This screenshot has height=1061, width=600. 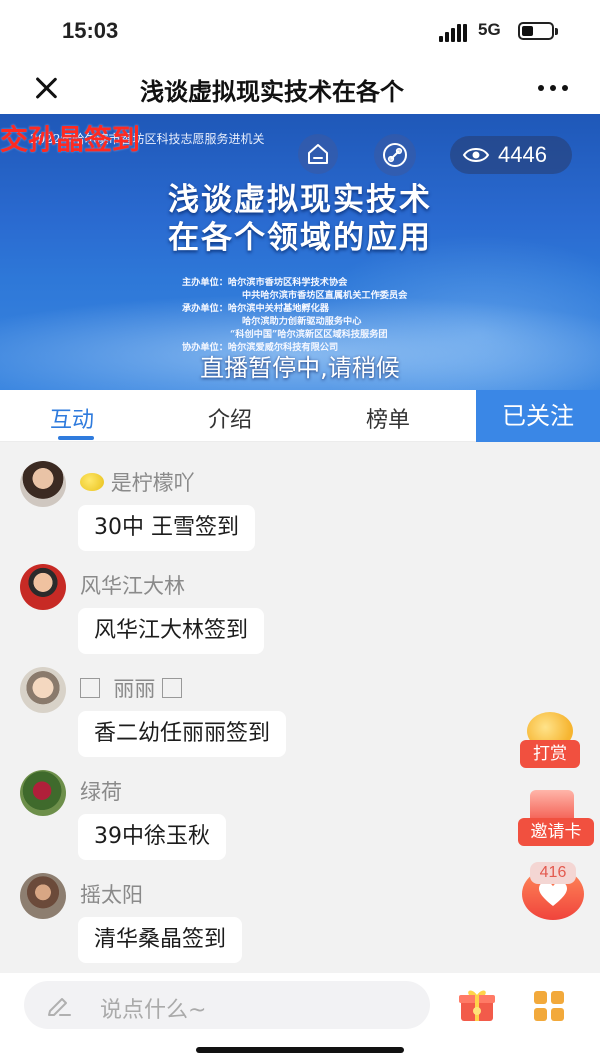 What do you see at coordinates (59, 1007) in the screenshot?
I see `pencil-icon` at bounding box center [59, 1007].